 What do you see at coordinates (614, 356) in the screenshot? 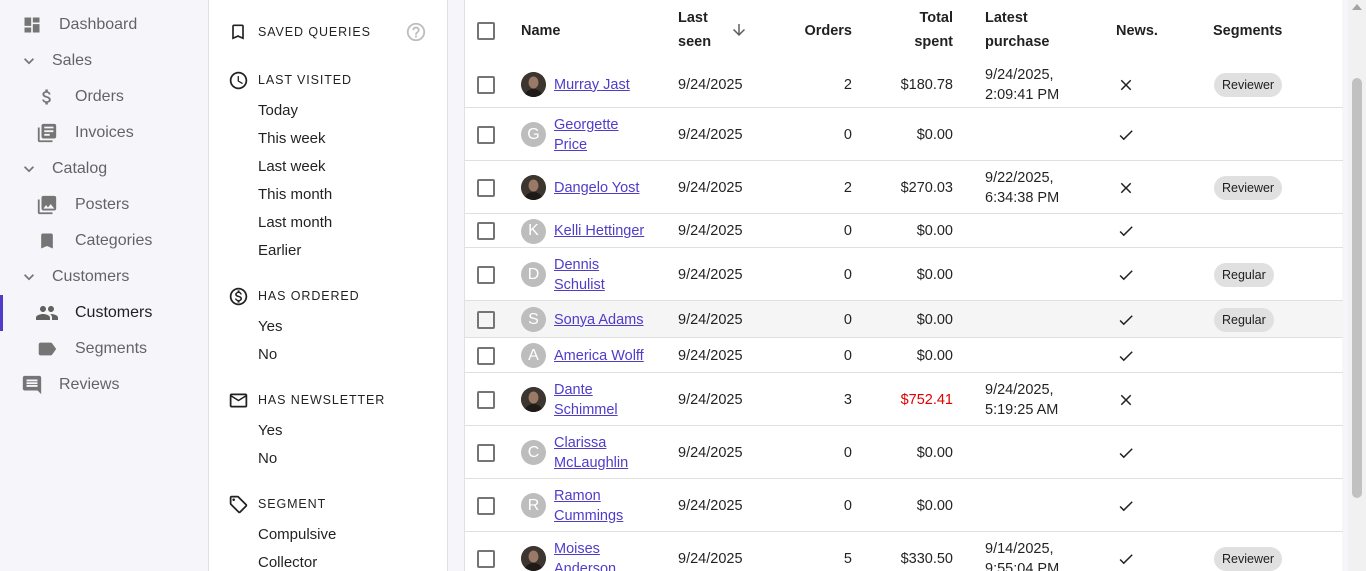
I see `customer-name-link: America Wolff` at bounding box center [614, 356].